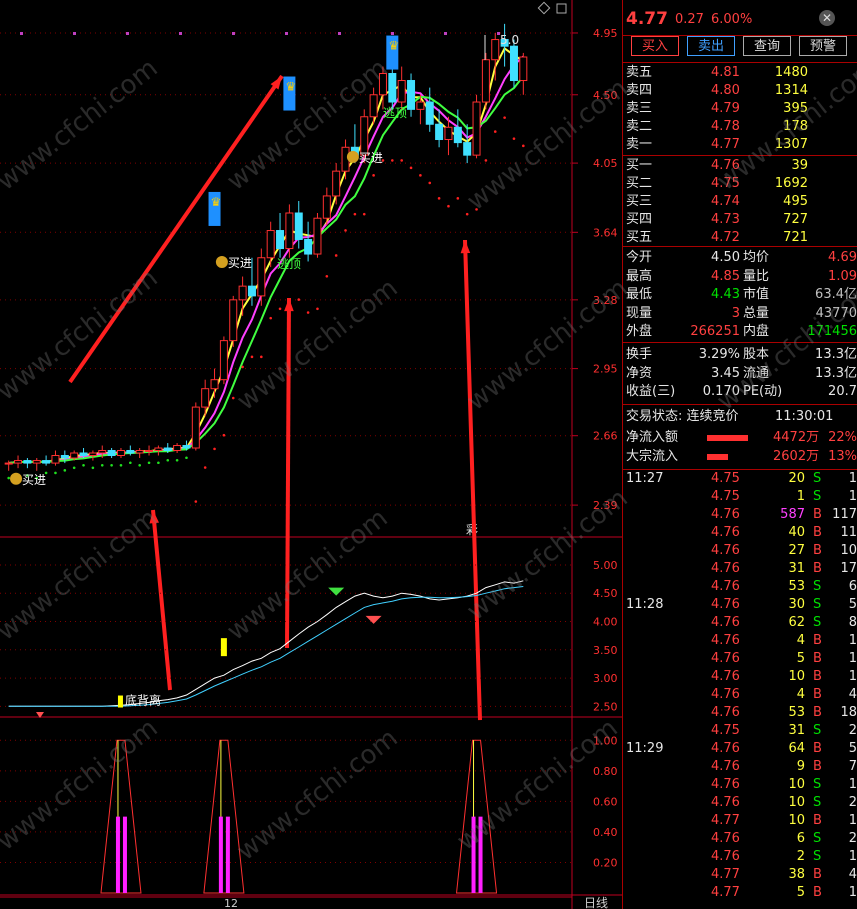 The image size is (857, 909). What do you see at coordinates (725, 257) in the screenshot?
I see `stat-value: 4.50` at bounding box center [725, 257].